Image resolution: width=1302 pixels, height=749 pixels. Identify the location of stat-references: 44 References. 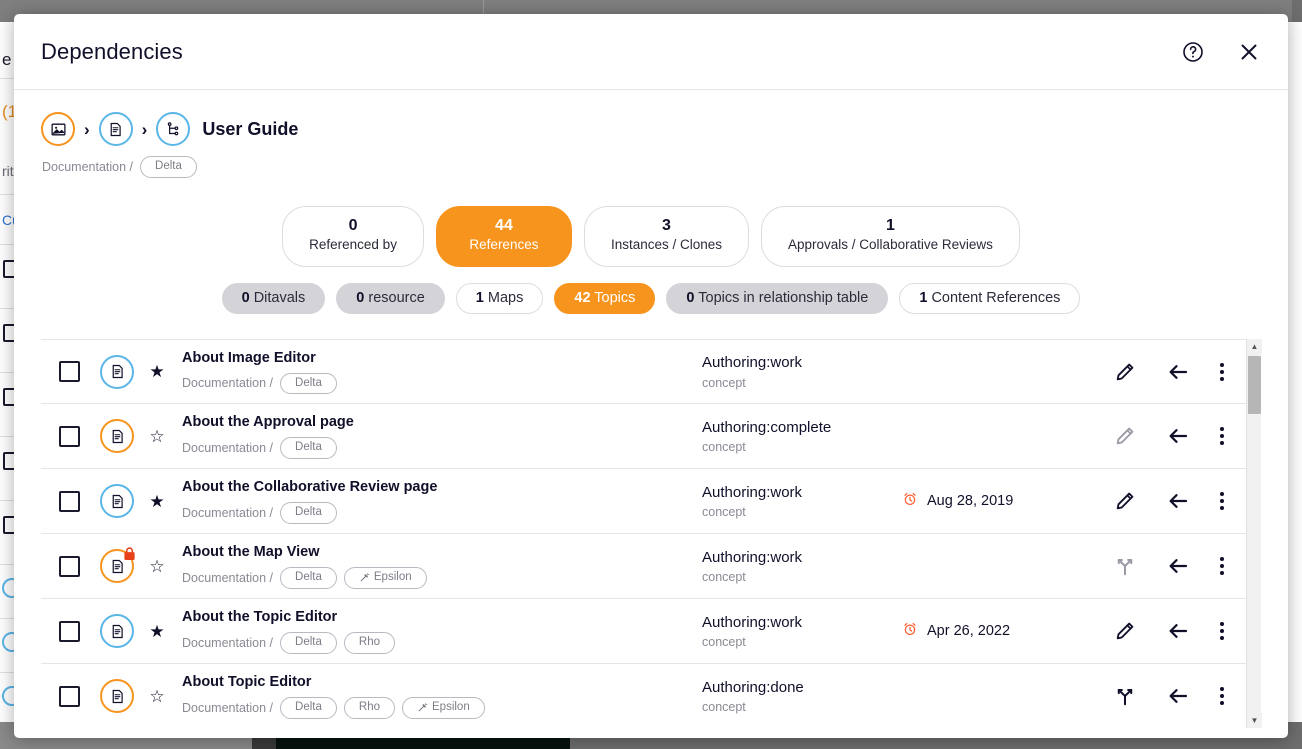
(503, 236).